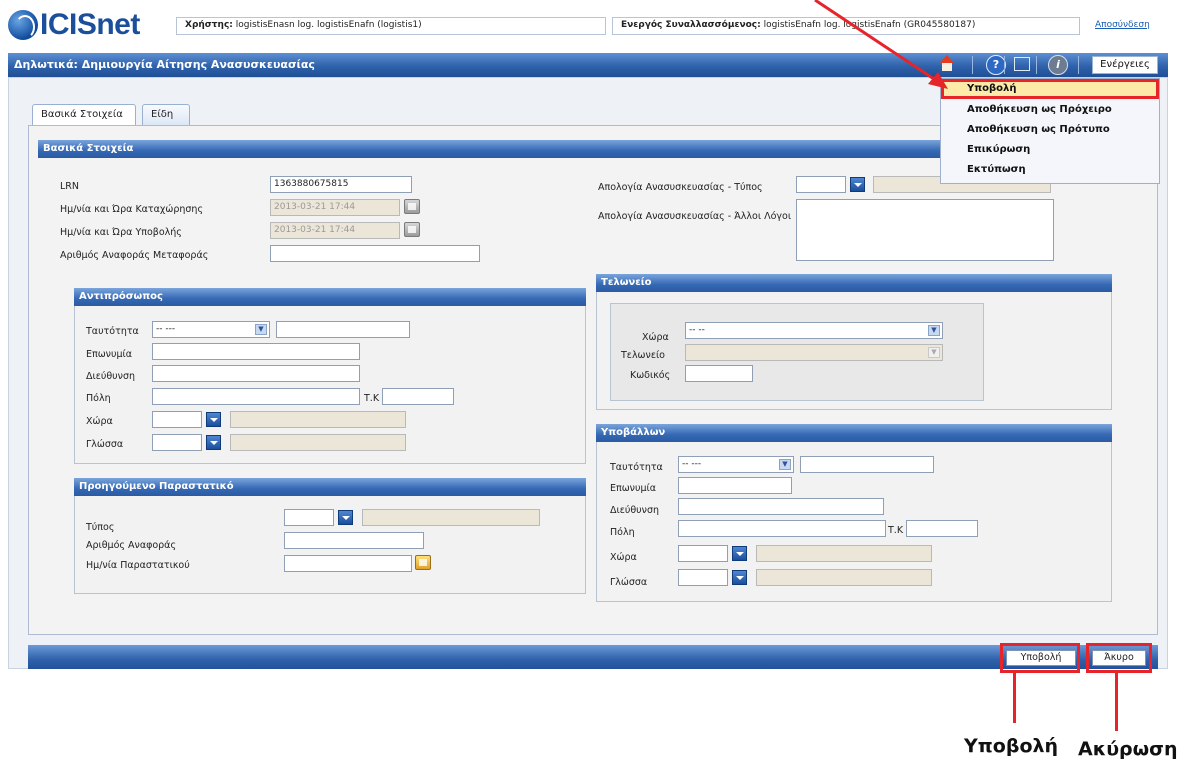 This screenshot has width=1198, height=766. Describe the element at coordinates (697, 330) in the screenshot. I see `customs-country-value: -- --` at that location.